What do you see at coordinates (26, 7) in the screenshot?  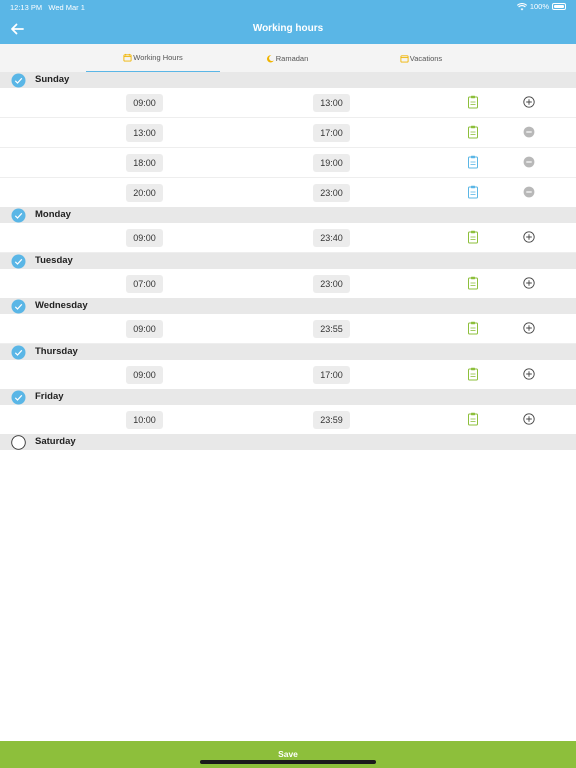 I see `status-clock: 12:13 PM` at bounding box center [26, 7].